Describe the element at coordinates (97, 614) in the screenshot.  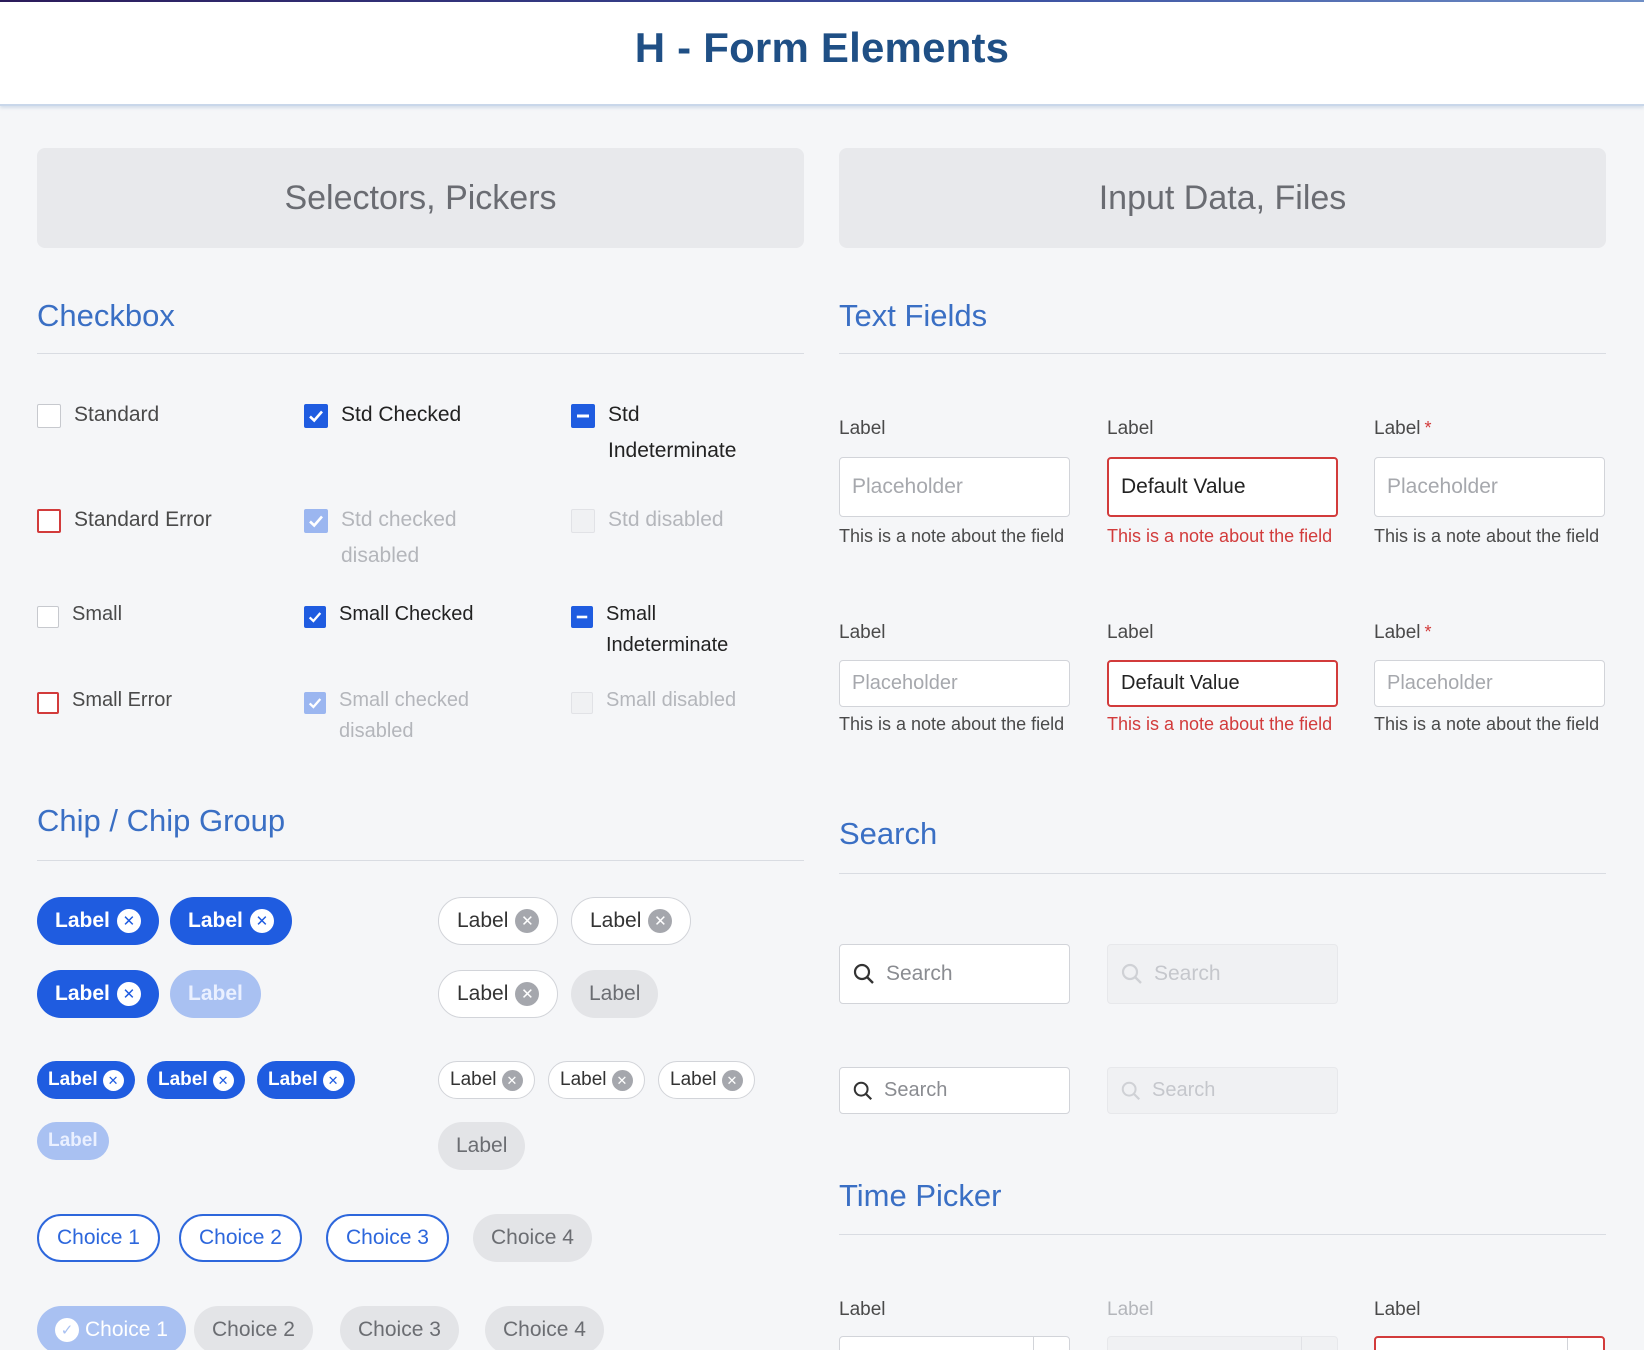
I see `checkbox-label: Small` at that location.